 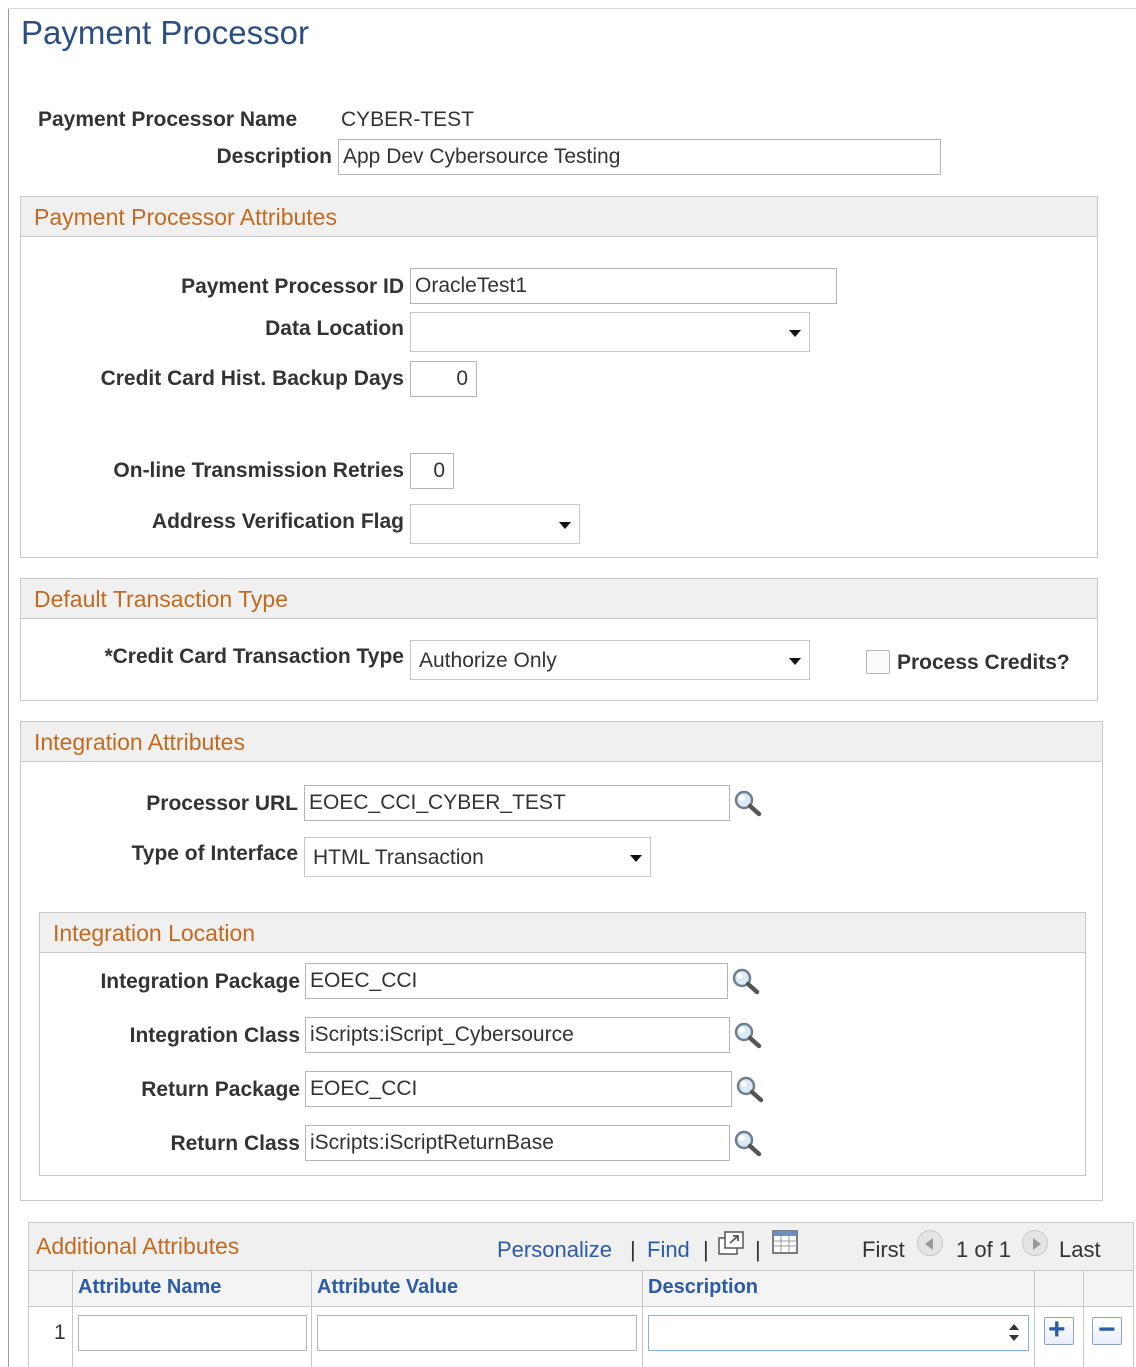 What do you see at coordinates (561, 742) in the screenshot?
I see `integration-attributes-header: Integration Attributes` at bounding box center [561, 742].